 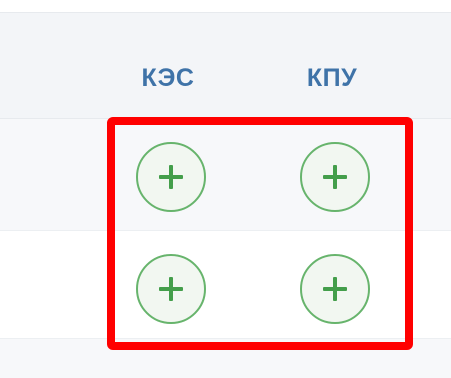 What do you see at coordinates (332, 78) in the screenshot?
I see `column-header-kpu: КПУ` at bounding box center [332, 78].